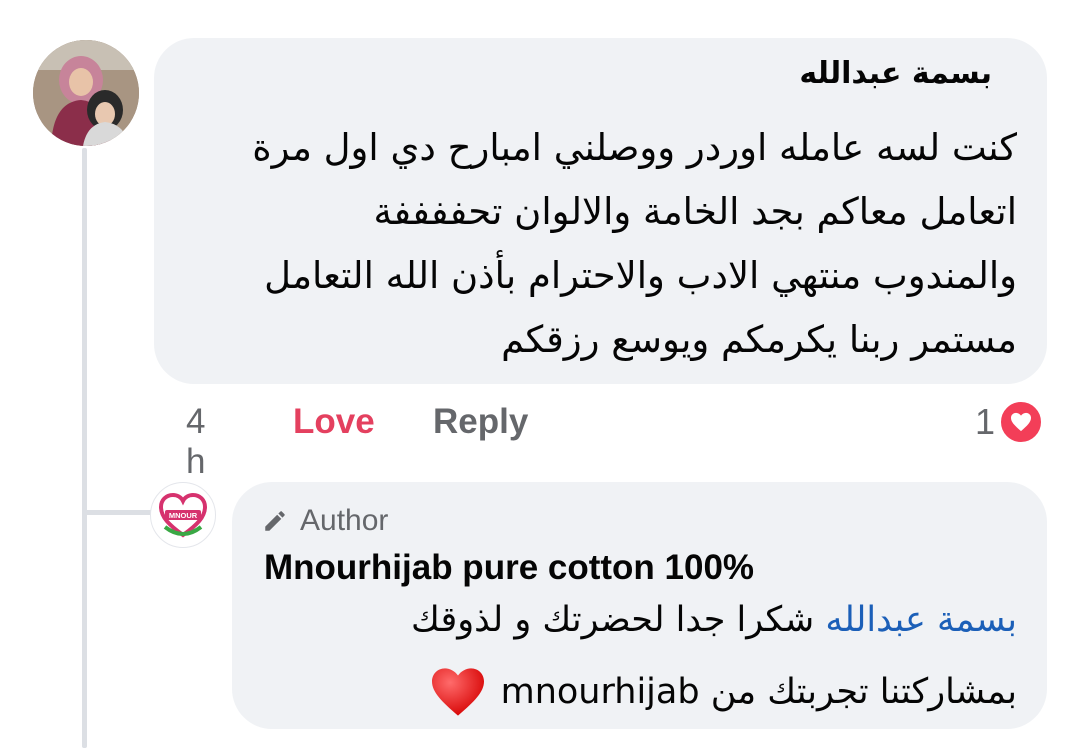  What do you see at coordinates (195, 442) in the screenshot?
I see `comment-timestamp: 4 h` at bounding box center [195, 442].